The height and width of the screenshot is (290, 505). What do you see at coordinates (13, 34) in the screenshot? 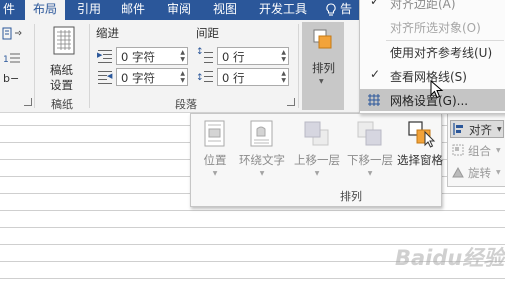
I see `breaks-icon` at bounding box center [13, 34].